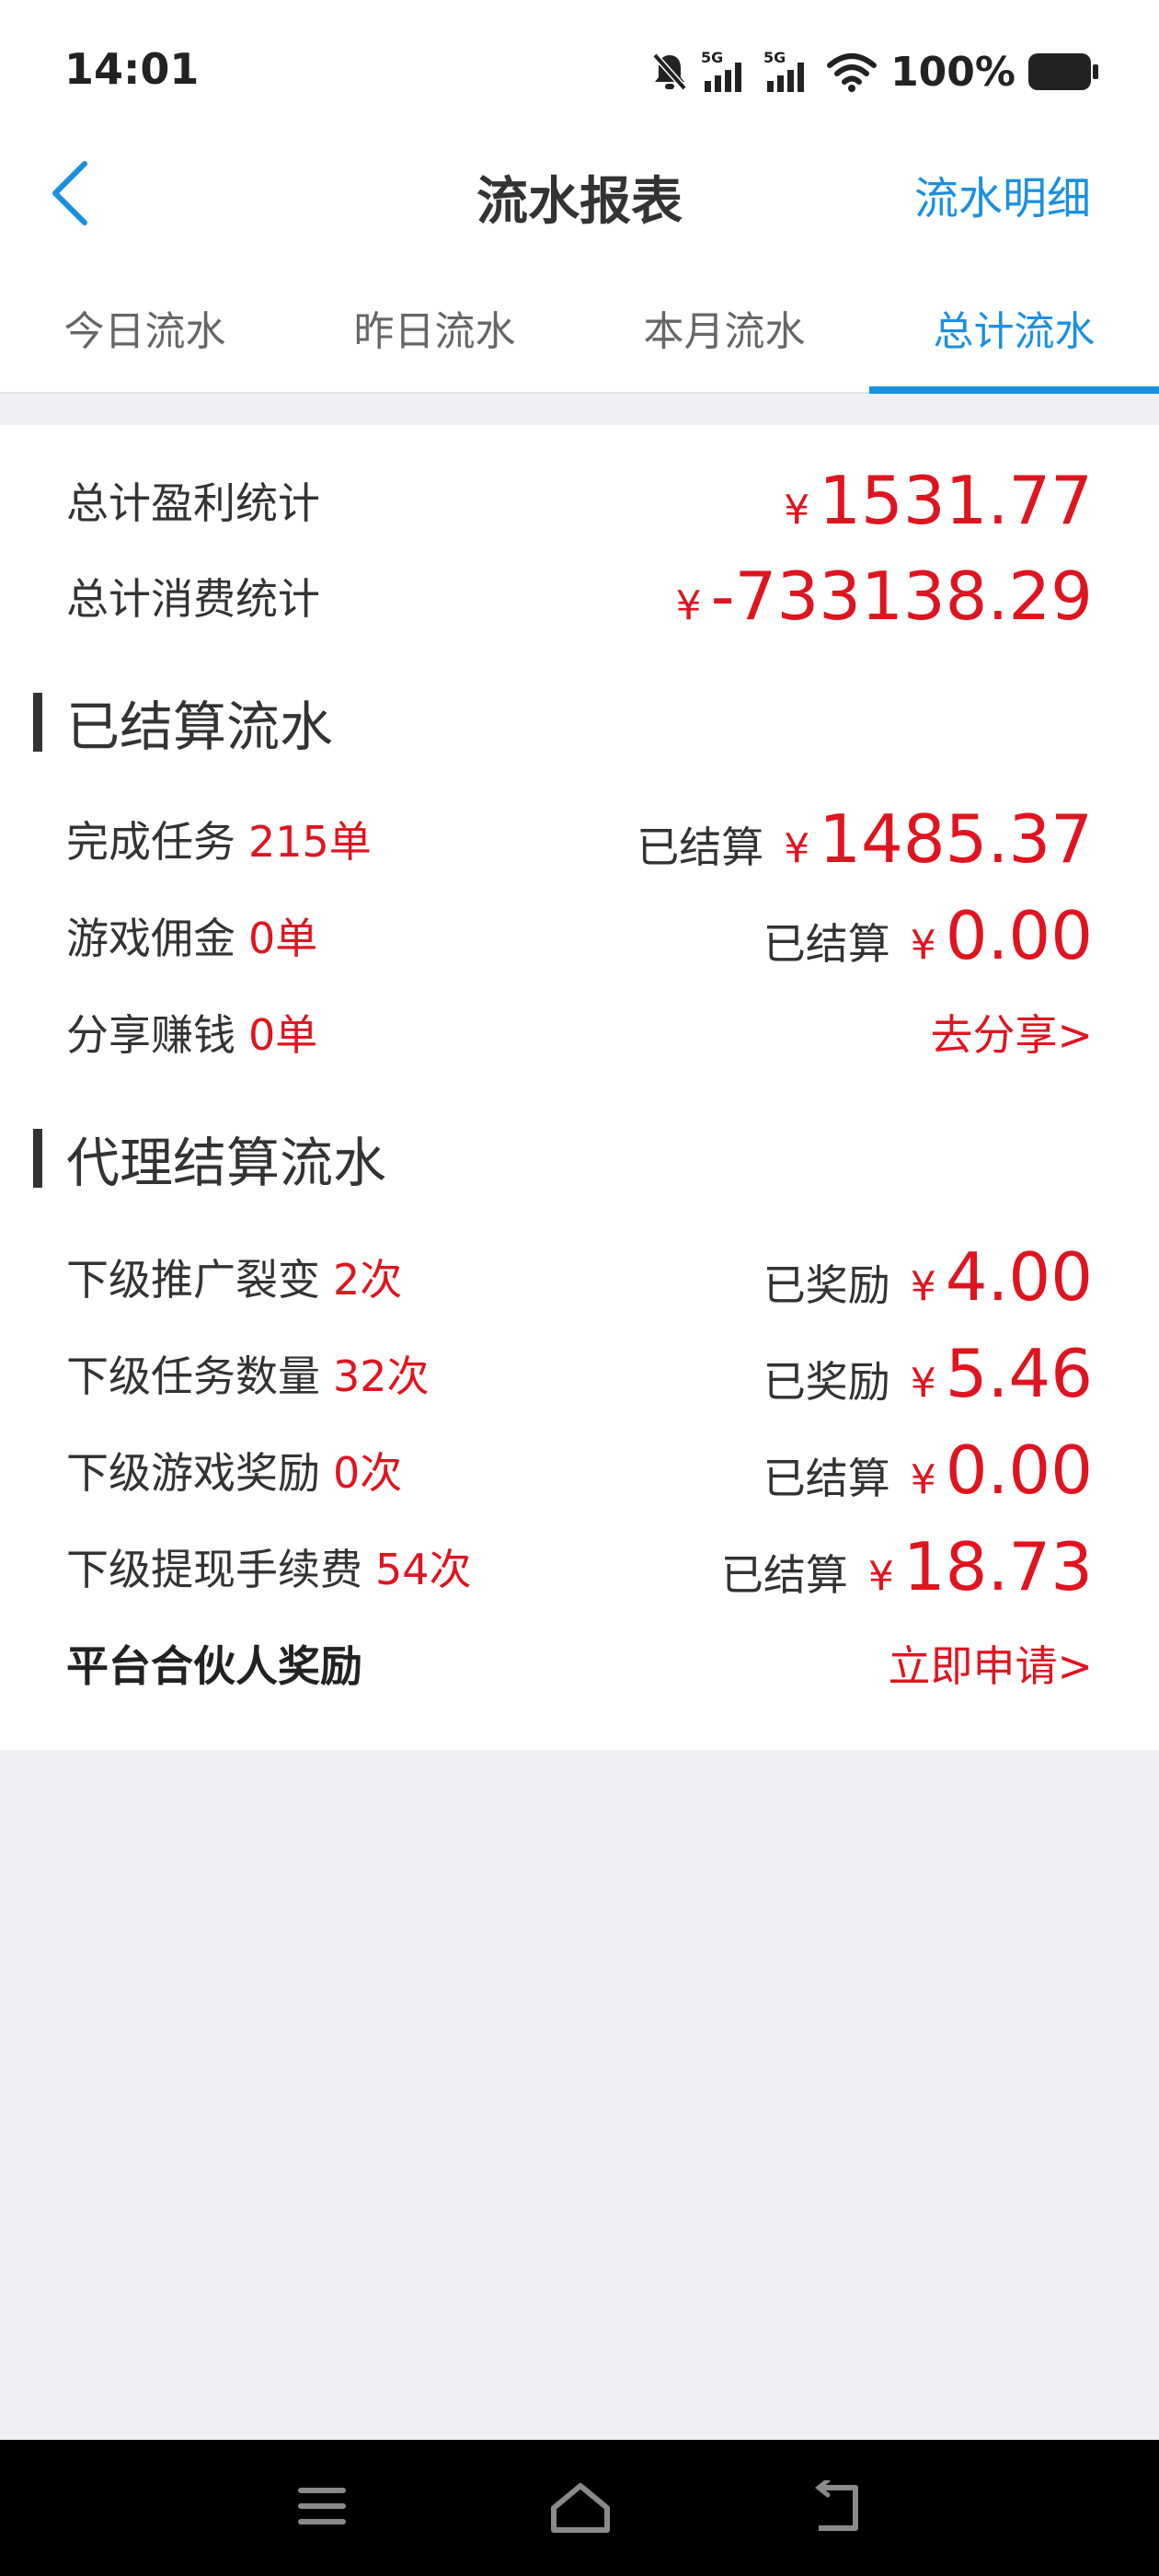  What do you see at coordinates (193, 599) in the screenshot?
I see `total-spend-label: 总计消费统计` at bounding box center [193, 599].